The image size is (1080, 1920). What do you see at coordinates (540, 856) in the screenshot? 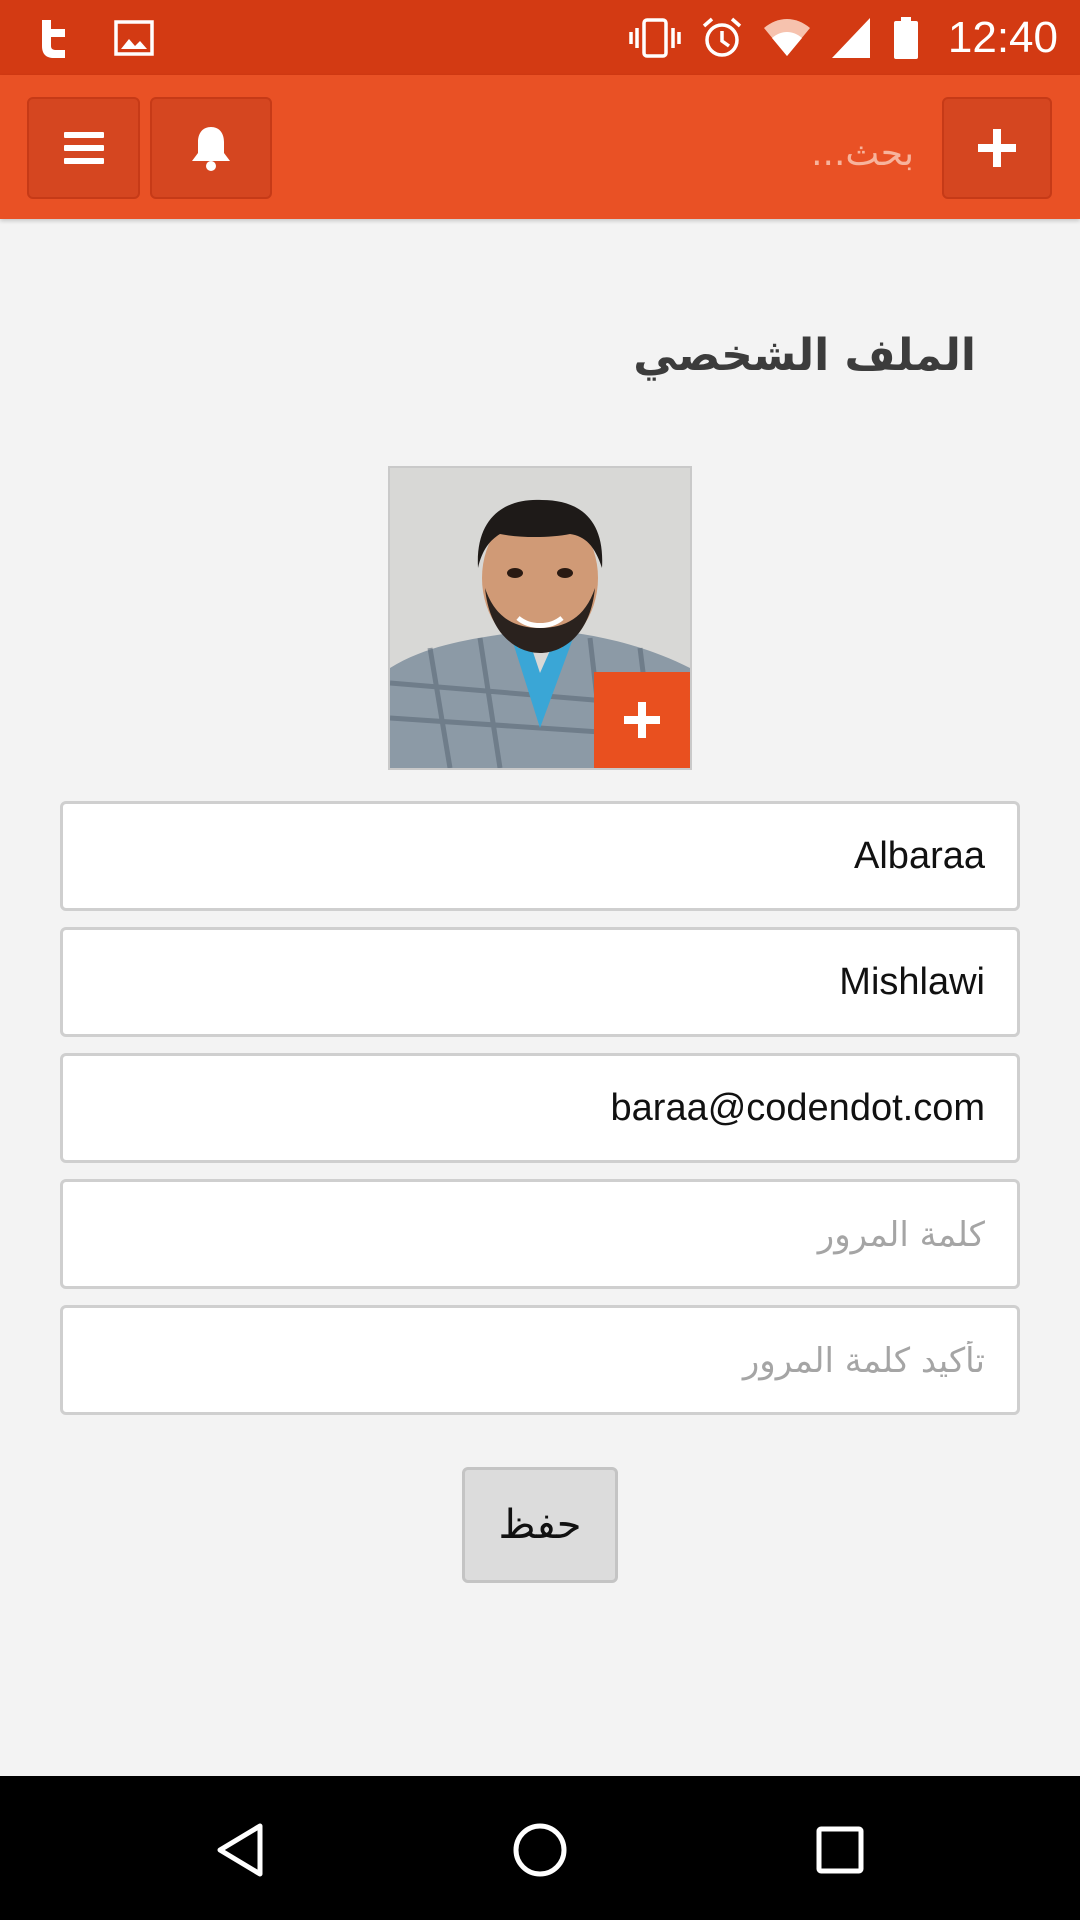
I see `first-name-field` at bounding box center [540, 856].